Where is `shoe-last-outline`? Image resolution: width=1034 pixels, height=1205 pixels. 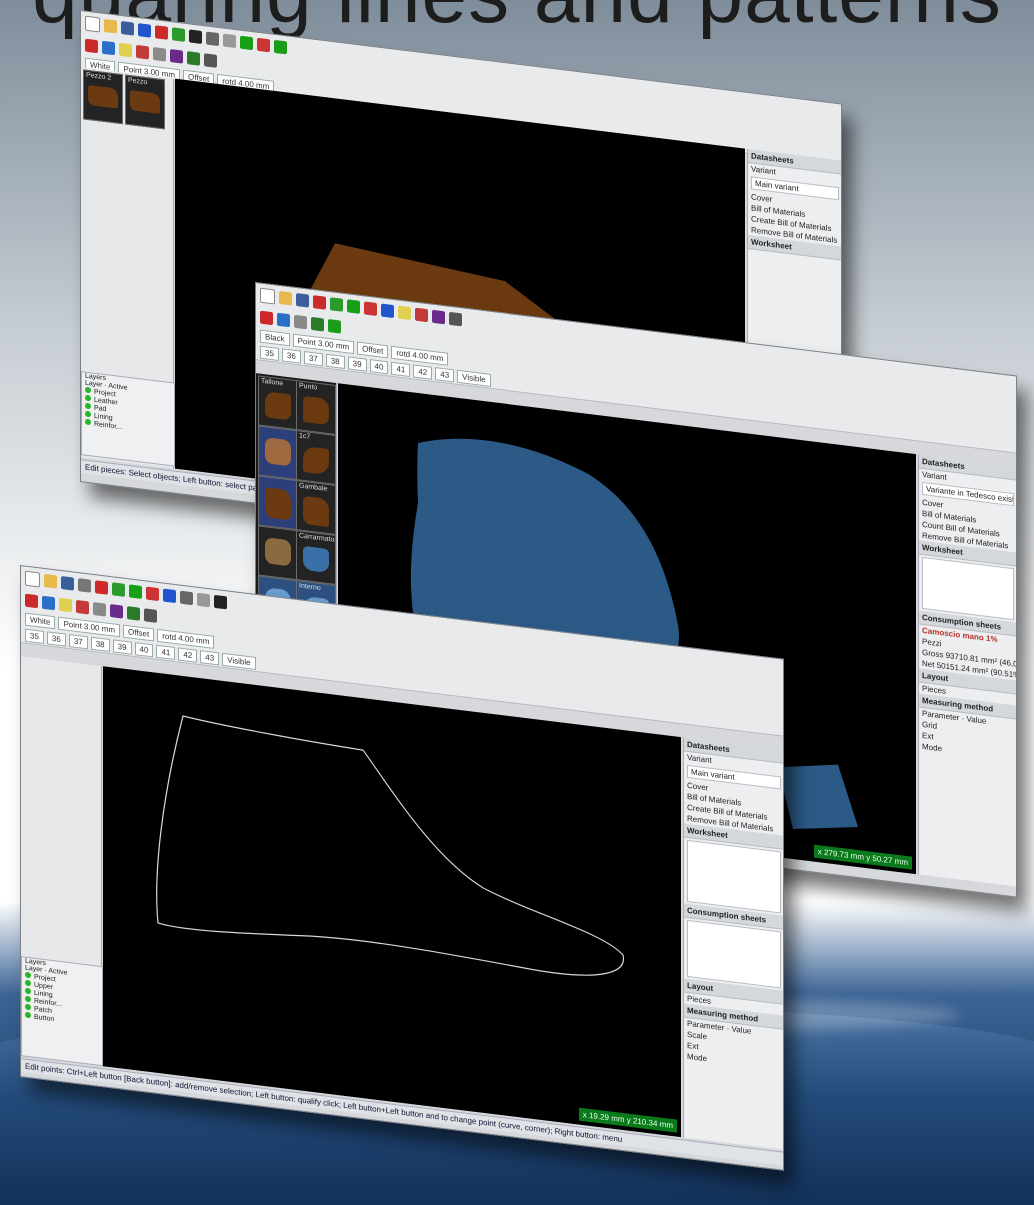
shoe-last-outline is located at coordinates (390, 845).